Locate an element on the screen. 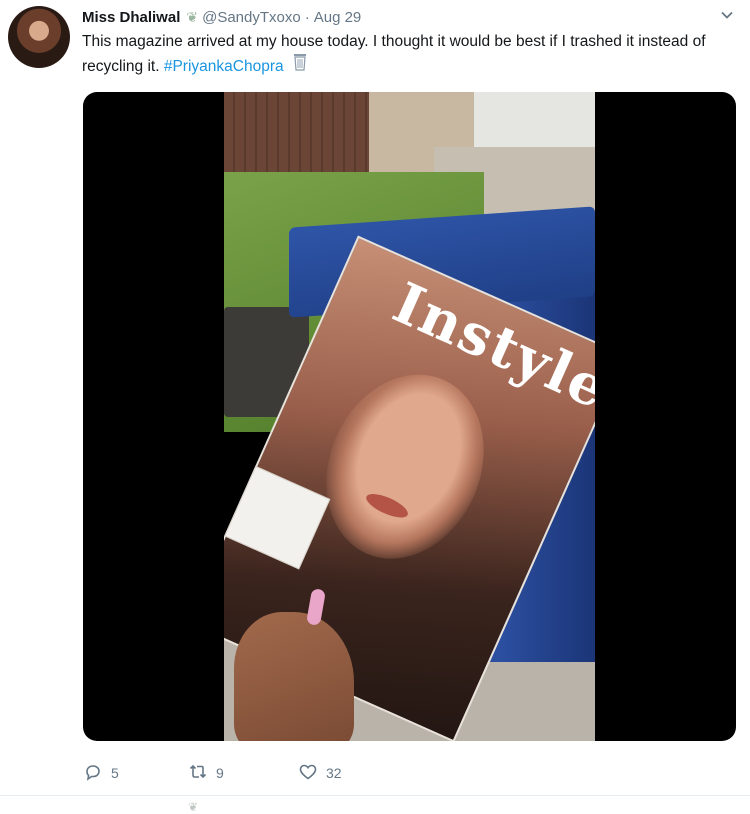  author-handle: @SandyTxoxo is located at coordinates (251, 17).